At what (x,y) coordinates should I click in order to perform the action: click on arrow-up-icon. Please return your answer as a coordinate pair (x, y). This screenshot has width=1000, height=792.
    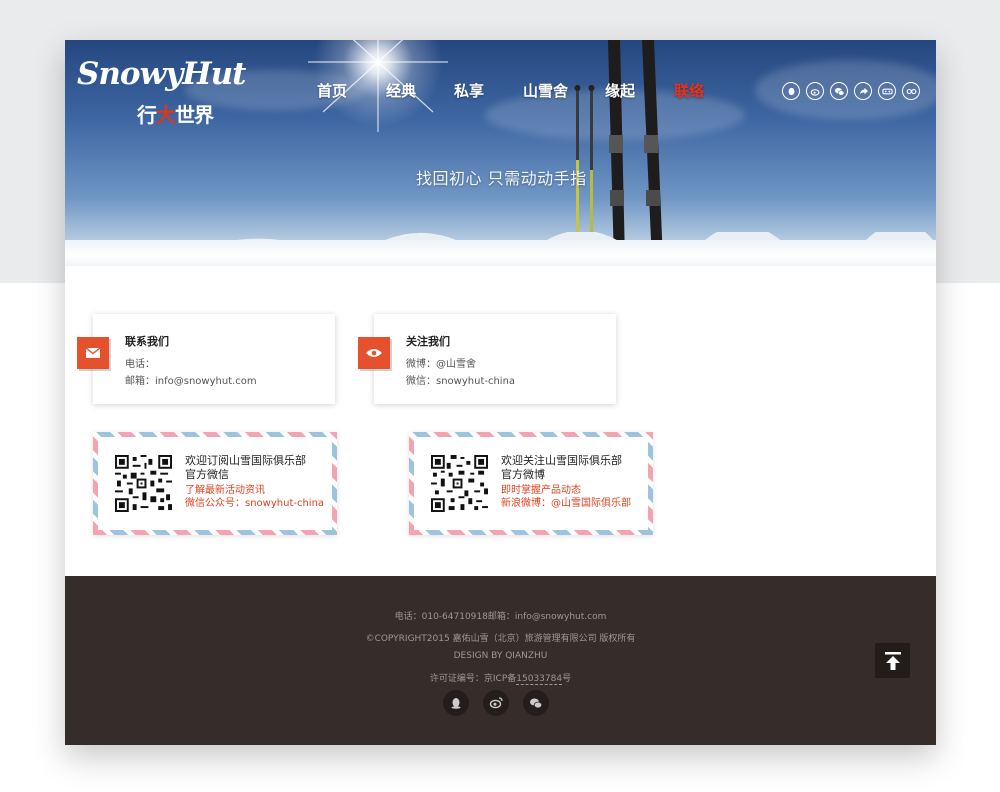
    Looking at the image, I should click on (892, 660).